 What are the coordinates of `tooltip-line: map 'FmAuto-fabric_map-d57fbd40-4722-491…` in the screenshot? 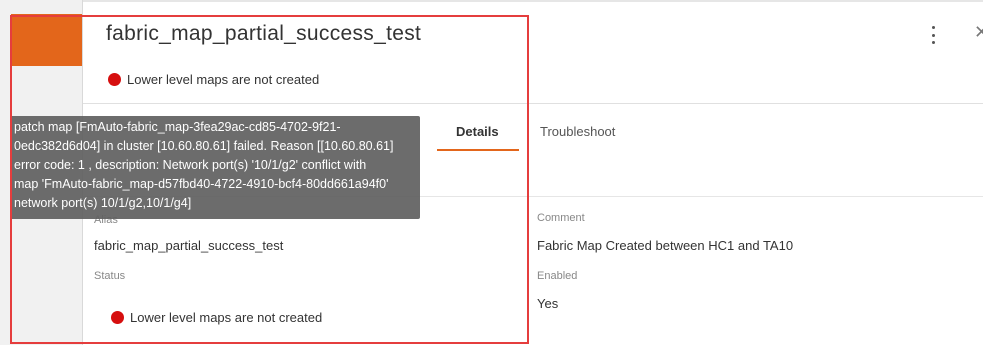 It's located at (201, 184).